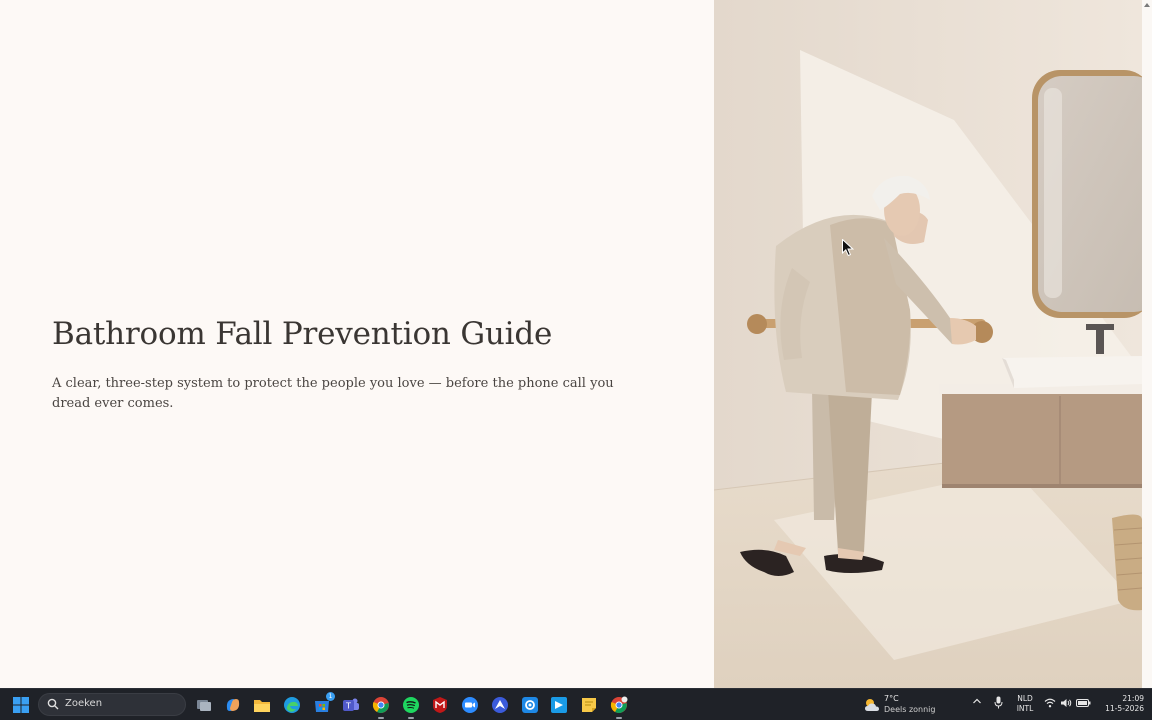  I want to click on system-clock: 21:09 11-5-2026, so click(1120, 704).